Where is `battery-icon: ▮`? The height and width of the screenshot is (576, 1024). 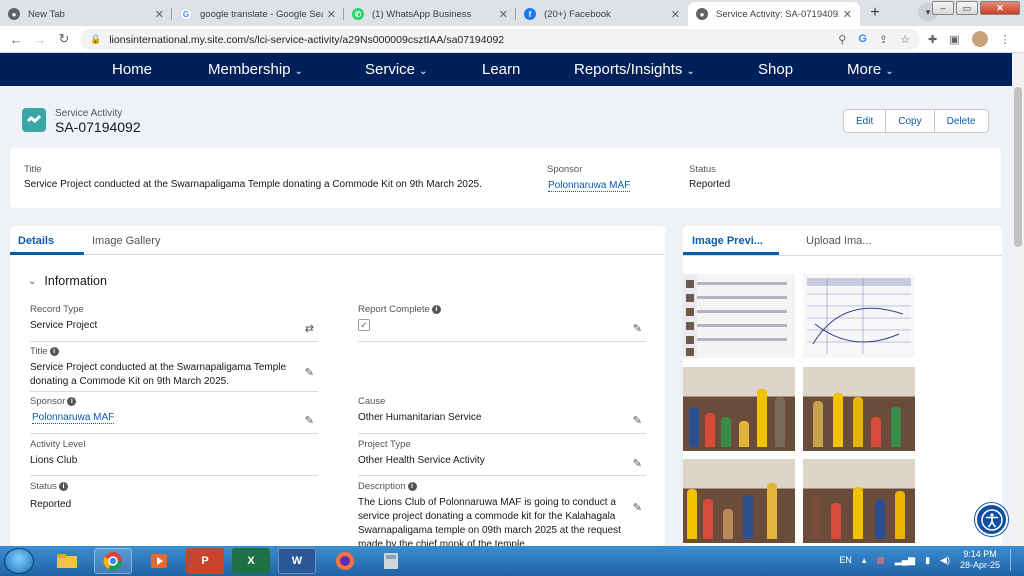 battery-icon: ▮ is located at coordinates (927, 560).